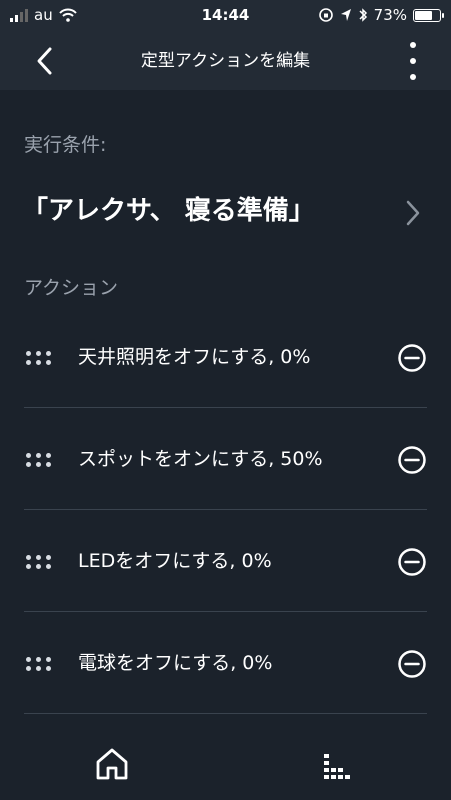 The image size is (451, 800). What do you see at coordinates (390, 15) in the screenshot?
I see `battery-percent: 73%` at bounding box center [390, 15].